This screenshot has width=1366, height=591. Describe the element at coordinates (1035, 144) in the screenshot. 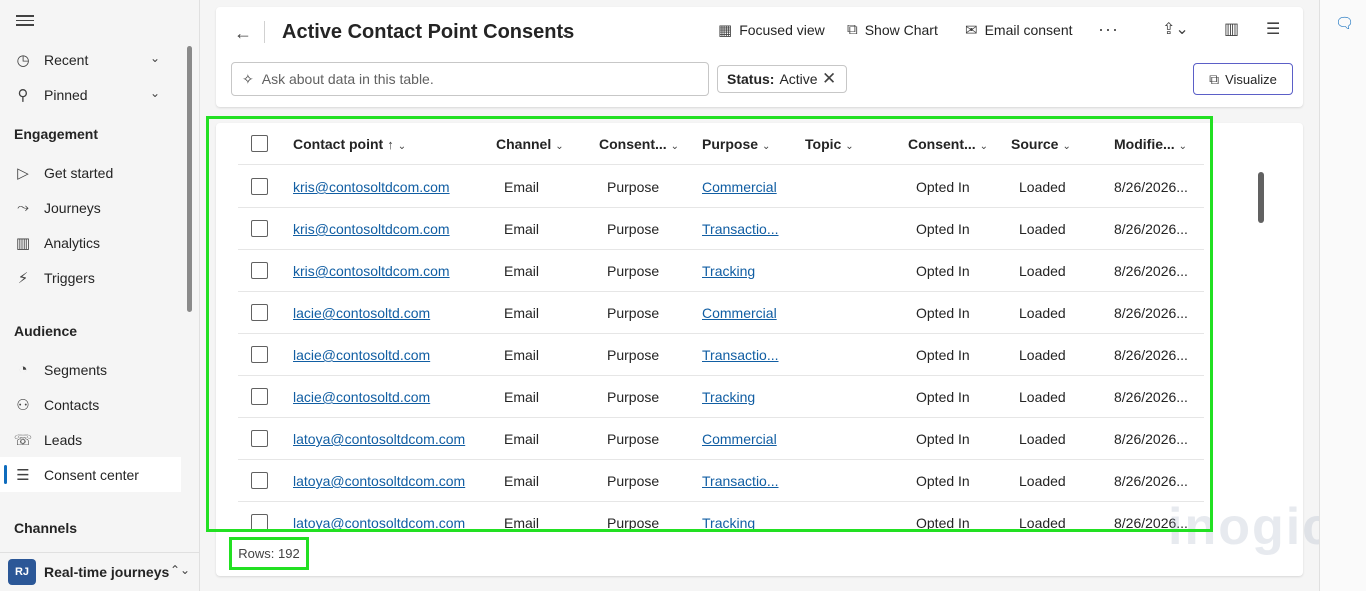

I see `column-header-label: Source` at that location.